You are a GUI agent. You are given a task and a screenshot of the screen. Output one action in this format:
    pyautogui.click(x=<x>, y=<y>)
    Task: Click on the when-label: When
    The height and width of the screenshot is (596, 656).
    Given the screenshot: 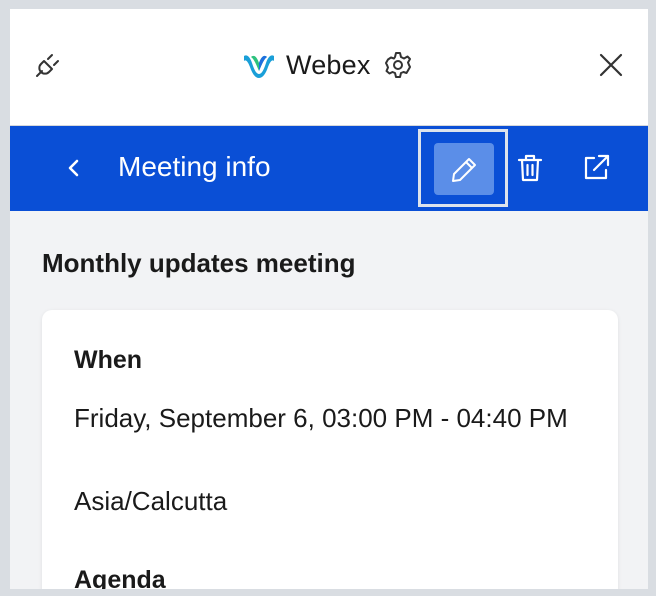 What is the action you would take?
    pyautogui.click(x=108, y=360)
    